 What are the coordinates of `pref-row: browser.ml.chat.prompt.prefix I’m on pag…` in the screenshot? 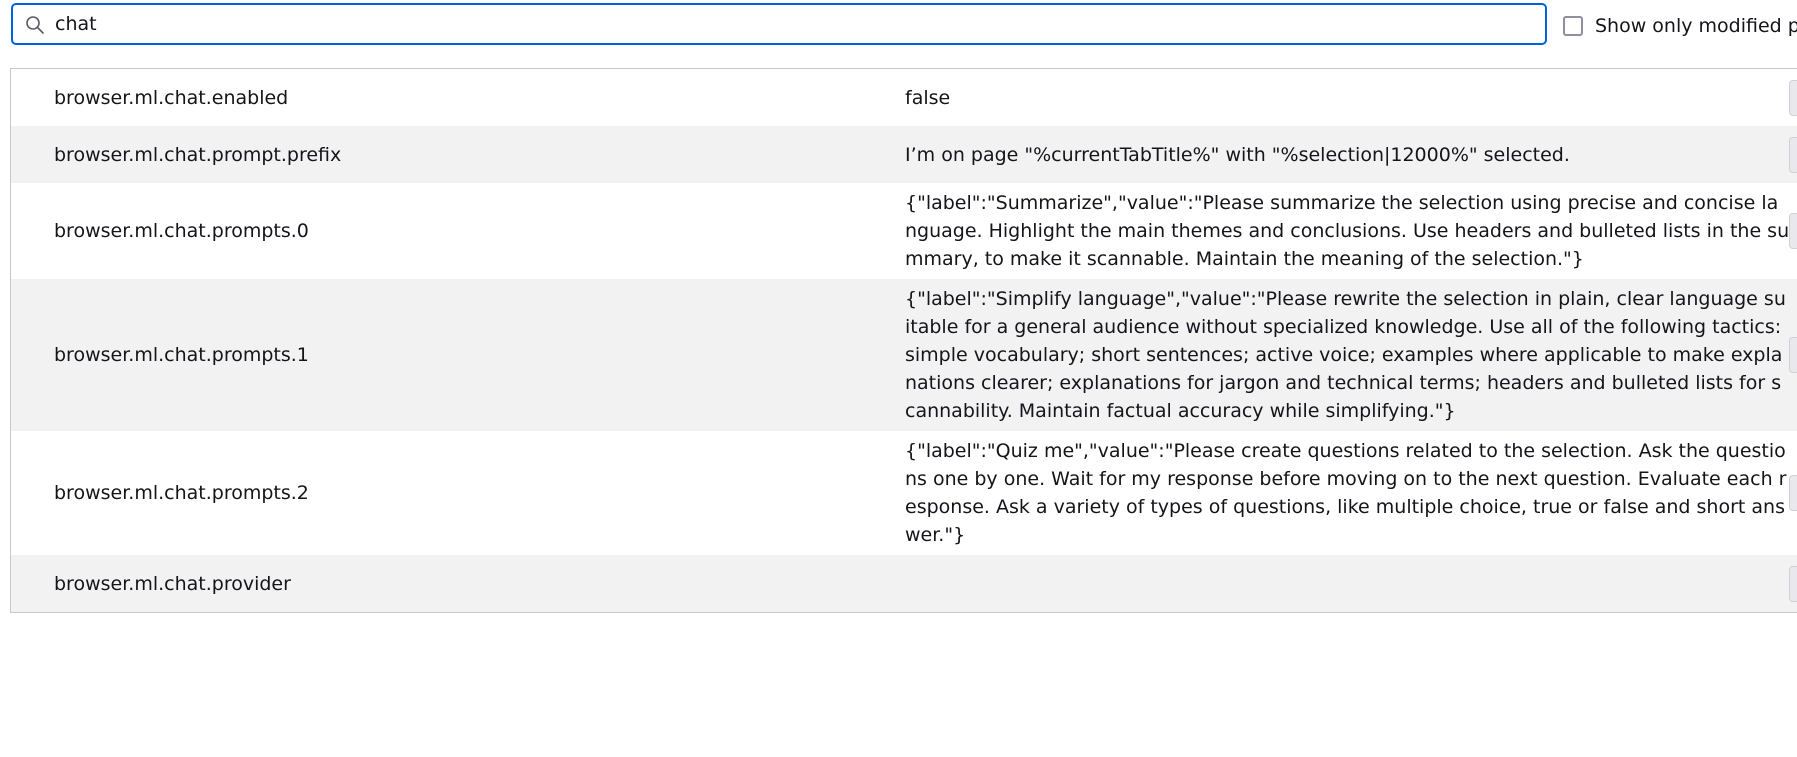 It's located at (904, 154).